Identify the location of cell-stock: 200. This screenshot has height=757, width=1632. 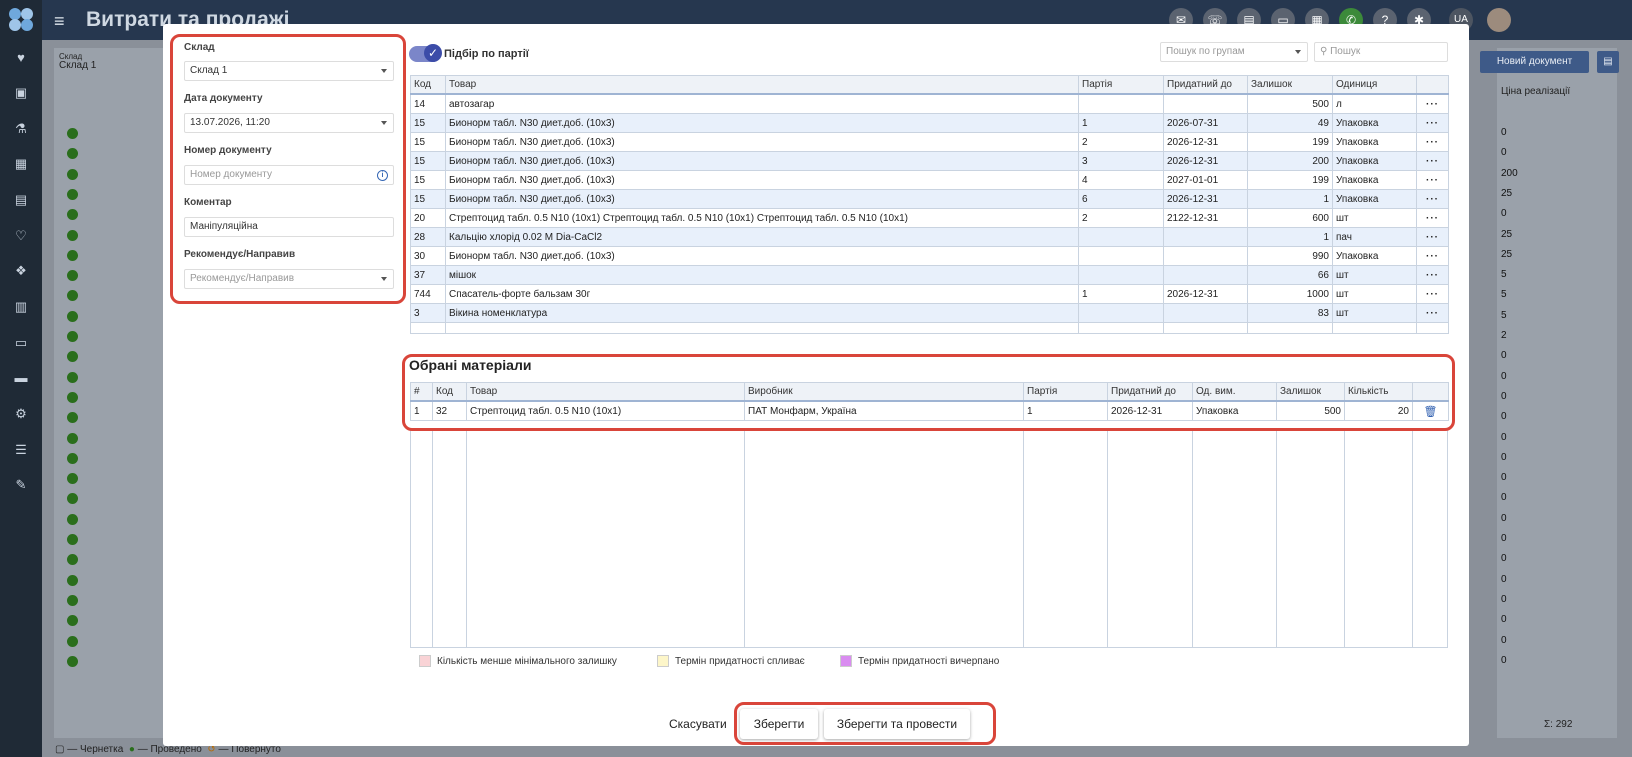
(1290, 161).